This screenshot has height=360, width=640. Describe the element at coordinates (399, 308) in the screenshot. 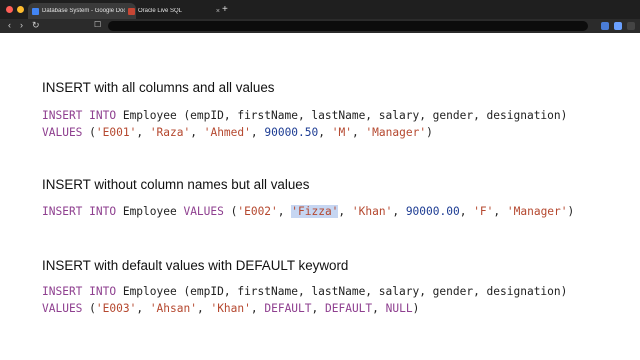

I see `code-token: NULL` at that location.